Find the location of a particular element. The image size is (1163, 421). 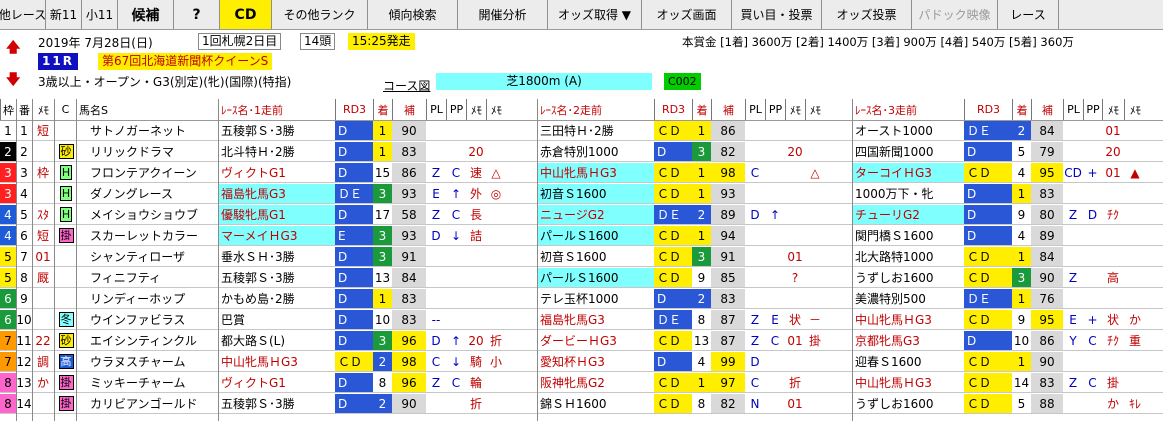

run-pl: Z is located at coordinates (755, 340).